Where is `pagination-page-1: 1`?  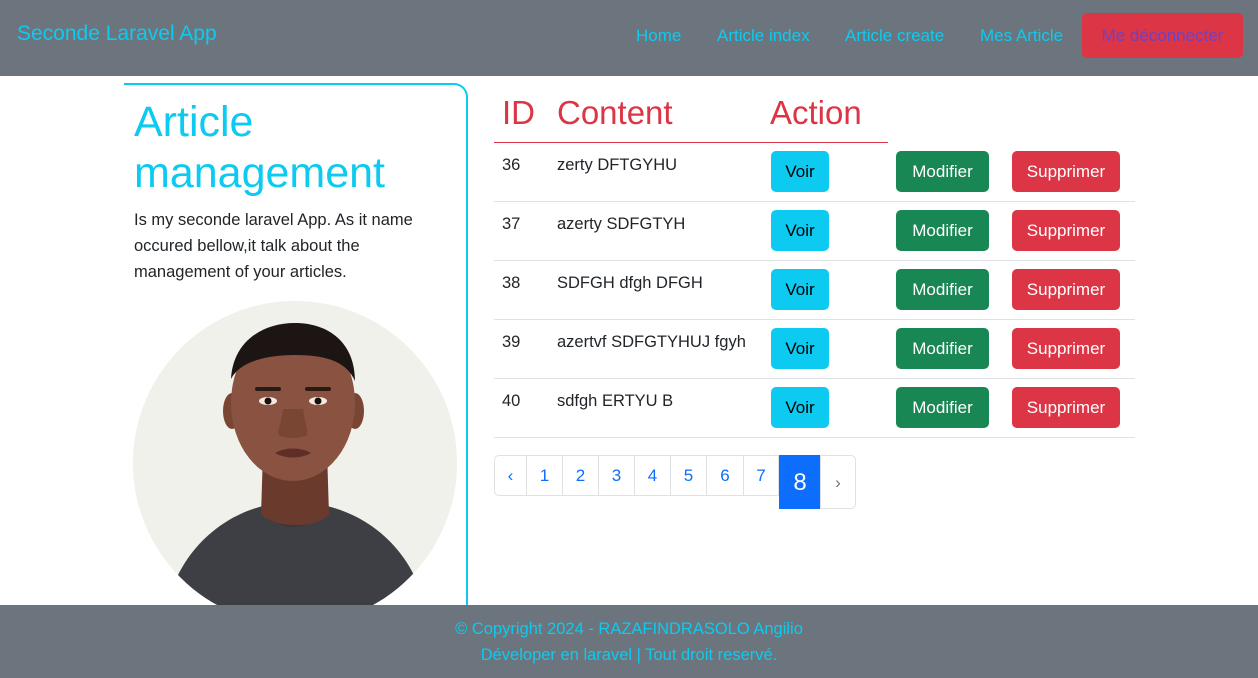 pagination-page-1: 1 is located at coordinates (544, 475).